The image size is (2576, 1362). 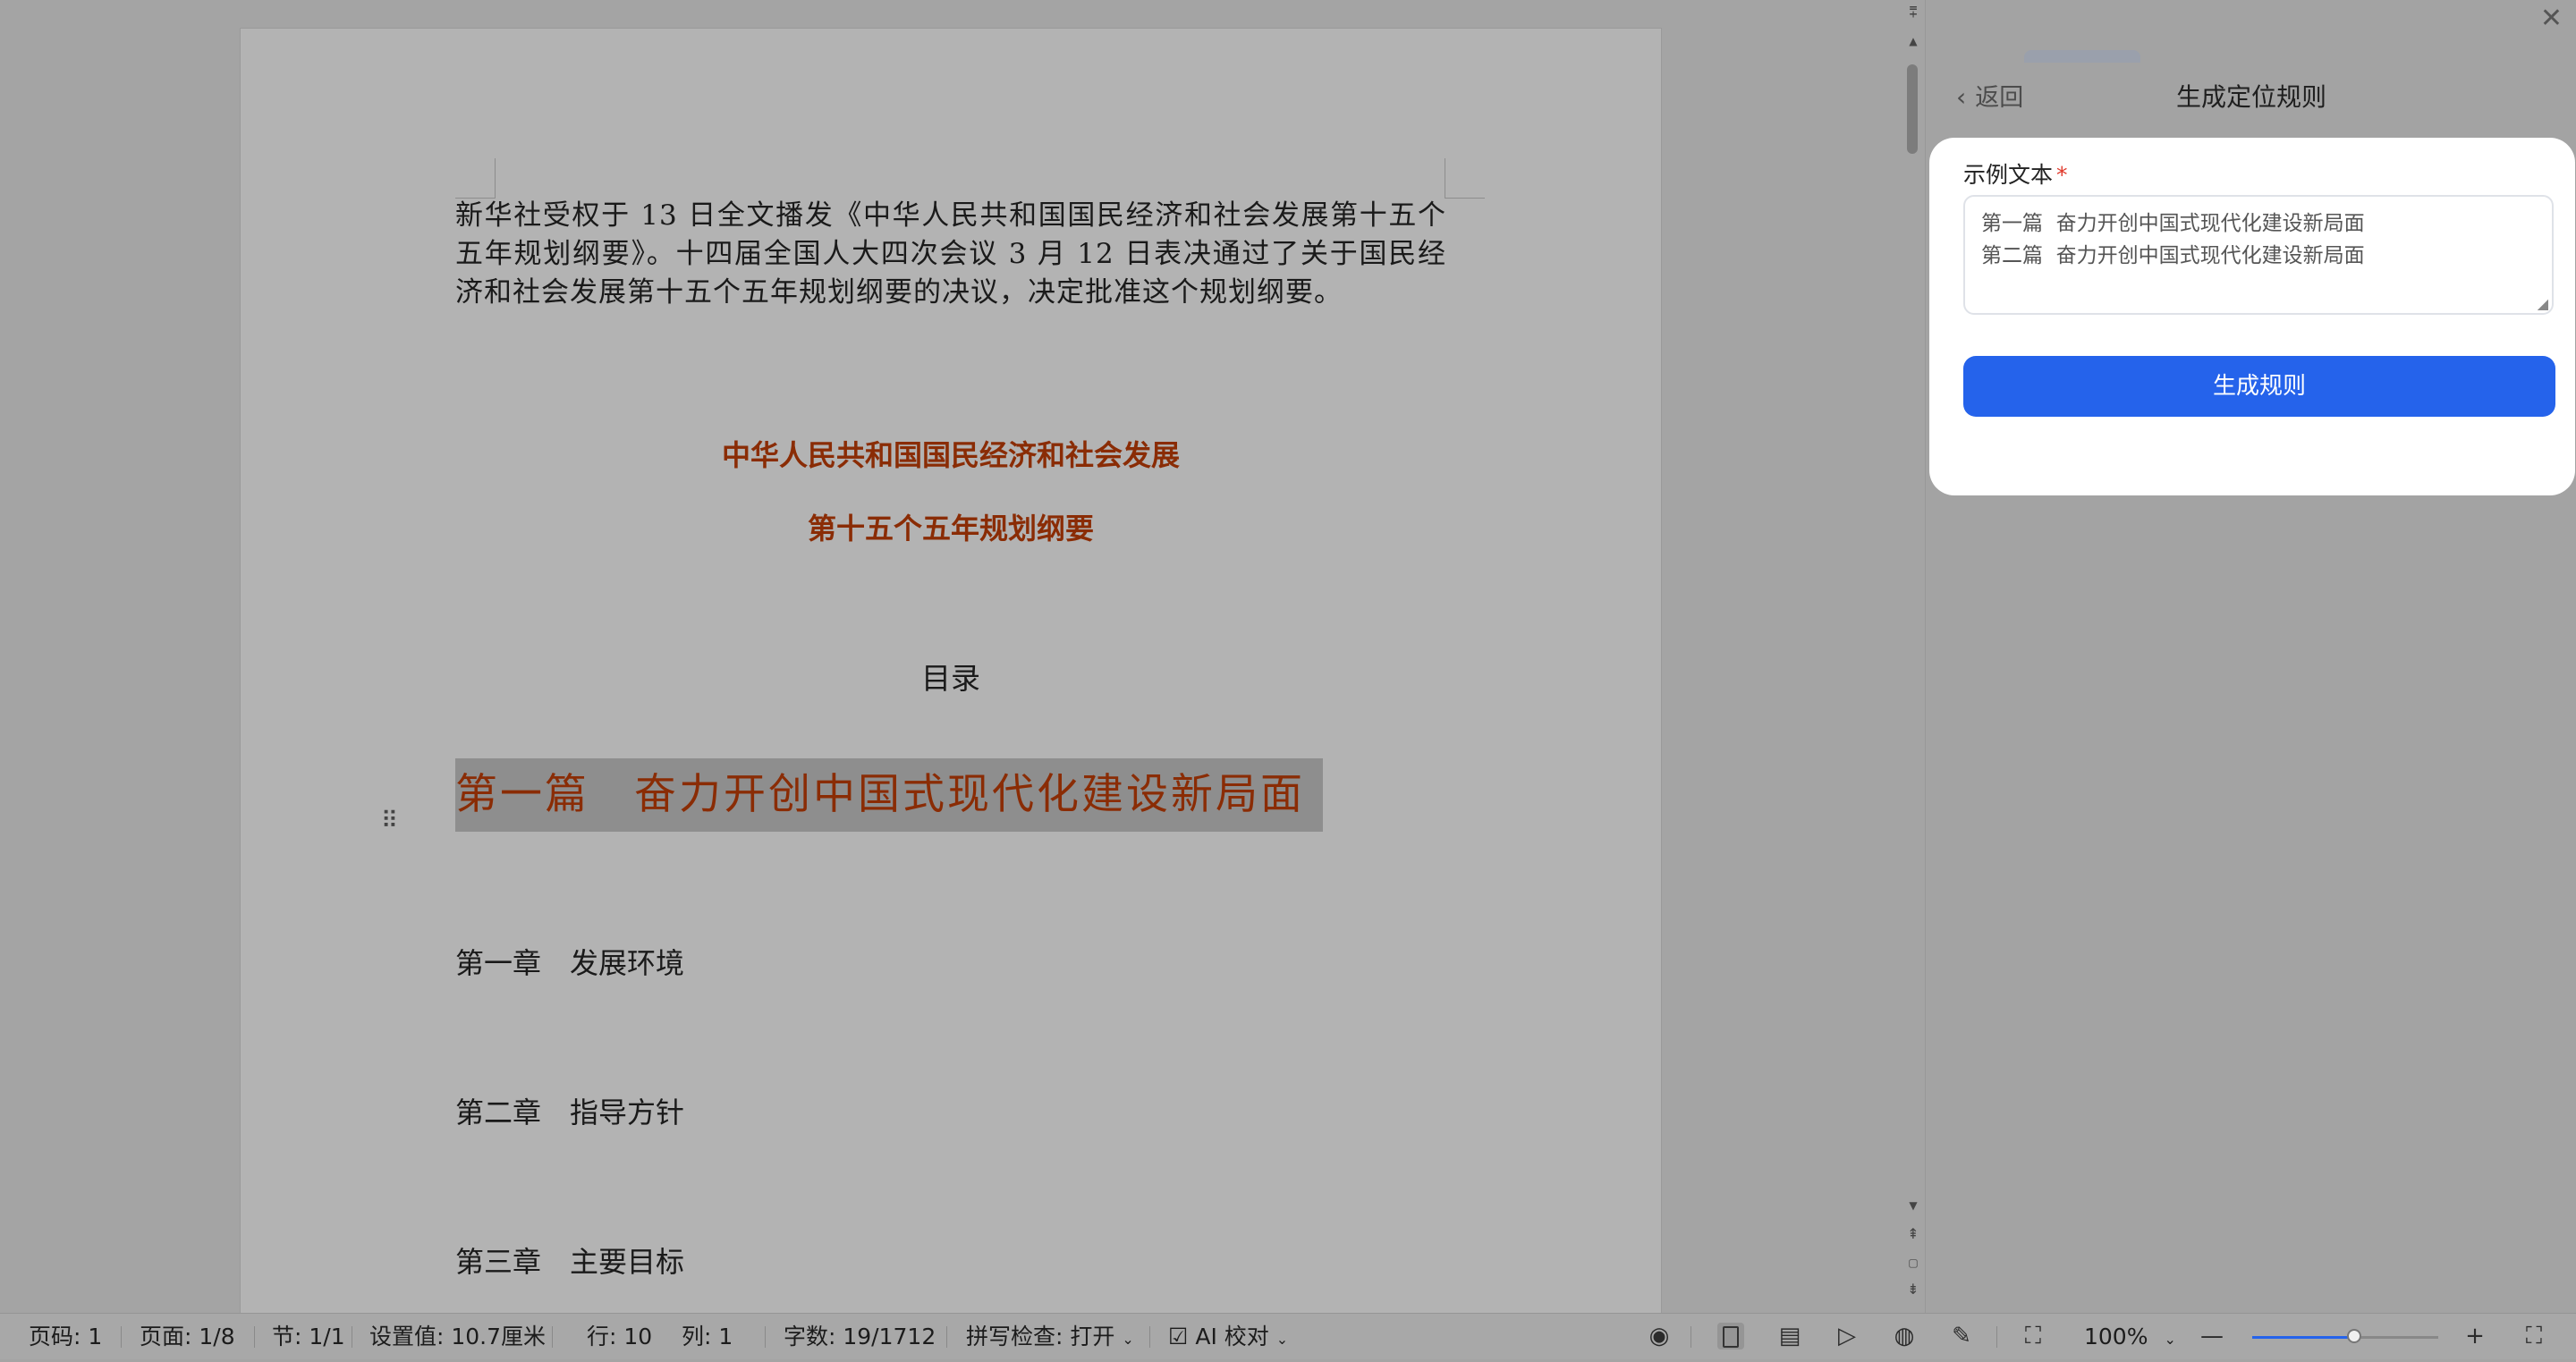 What do you see at coordinates (569, 1110) in the screenshot?
I see `chapter-heading: 第二章 指导方针` at bounding box center [569, 1110].